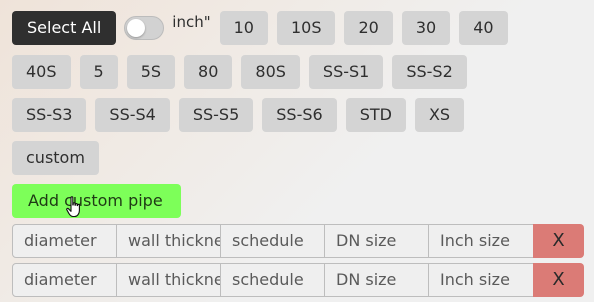 Image resolution: width=594 pixels, height=302 pixels. I want to click on schedule-chip-5: 5, so click(98, 72).